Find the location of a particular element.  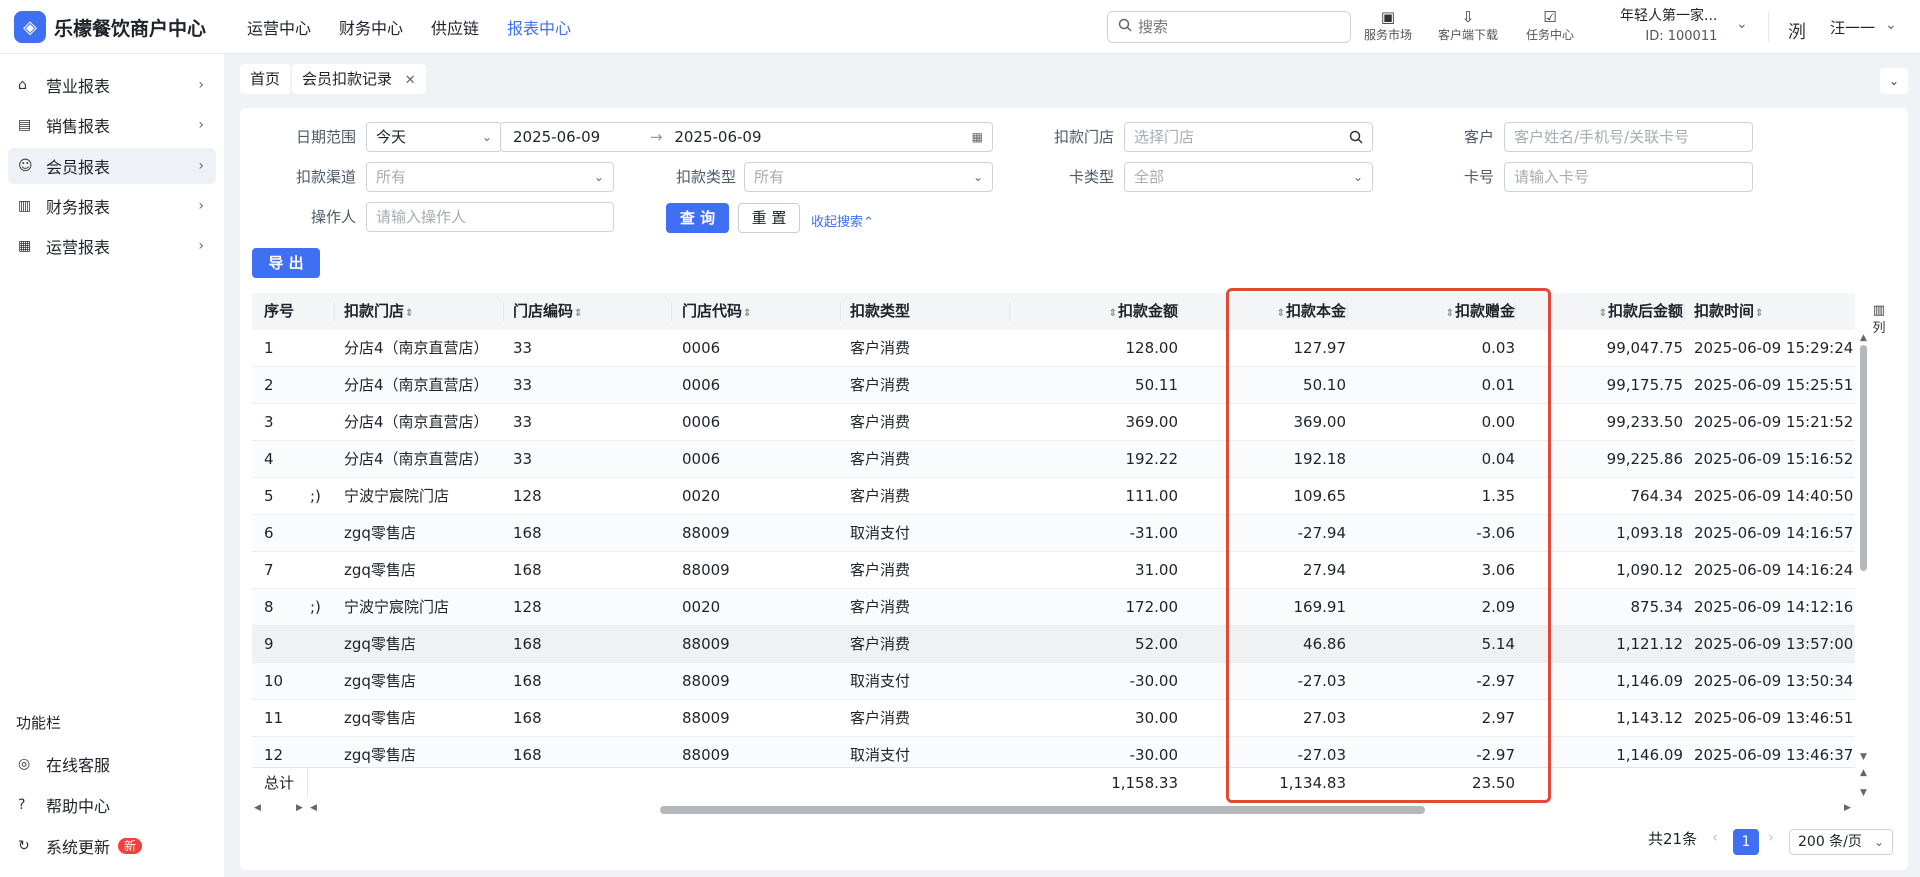

close-icon: ✕ is located at coordinates (410, 80).